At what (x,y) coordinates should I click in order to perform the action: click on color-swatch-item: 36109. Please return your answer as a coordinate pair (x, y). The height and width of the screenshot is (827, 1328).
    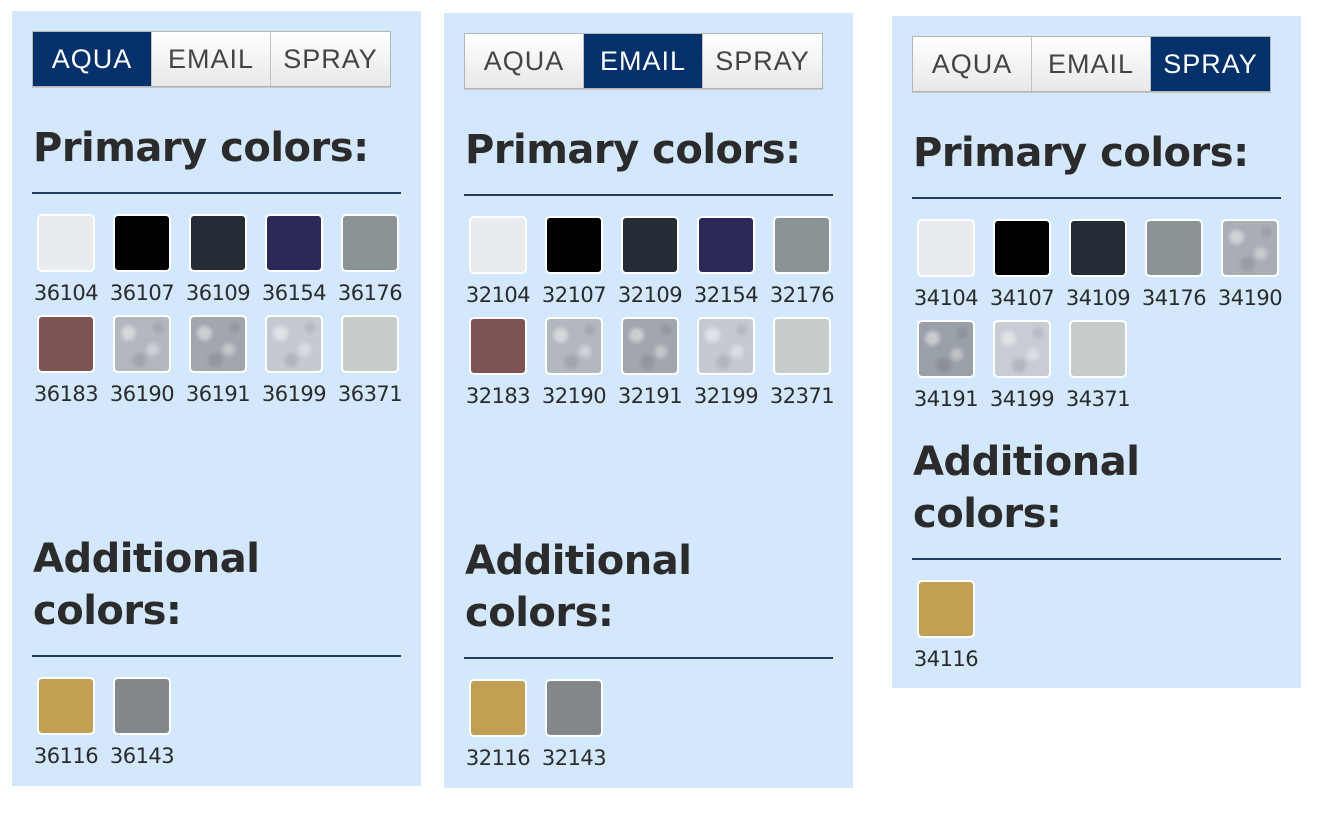
    Looking at the image, I should click on (218, 260).